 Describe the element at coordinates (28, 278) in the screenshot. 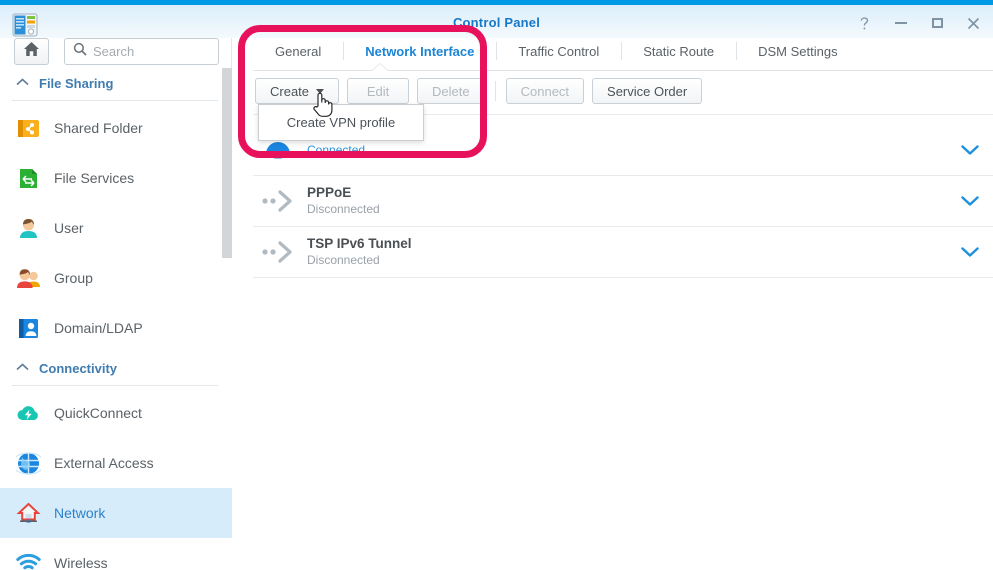

I see `group-icon` at that location.